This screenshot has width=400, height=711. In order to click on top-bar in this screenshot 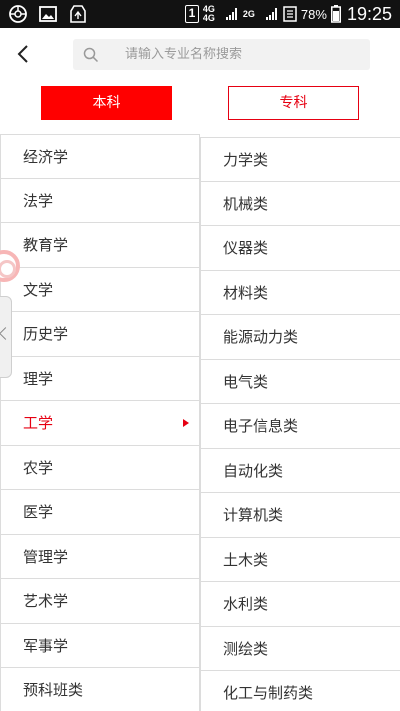, I will do `click(200, 54)`.